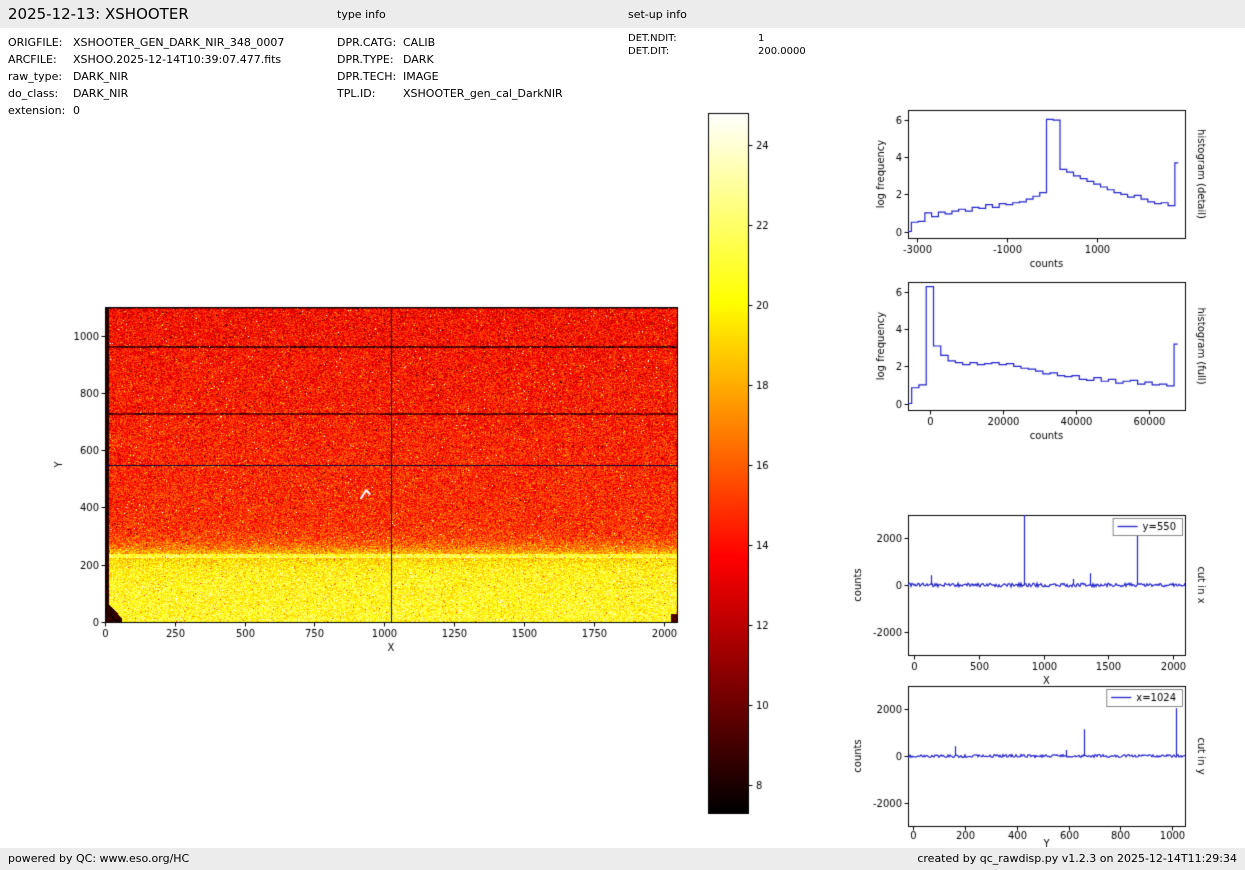 The width and height of the screenshot is (1245, 870). I want to click on colorbar, so click(745, 462).